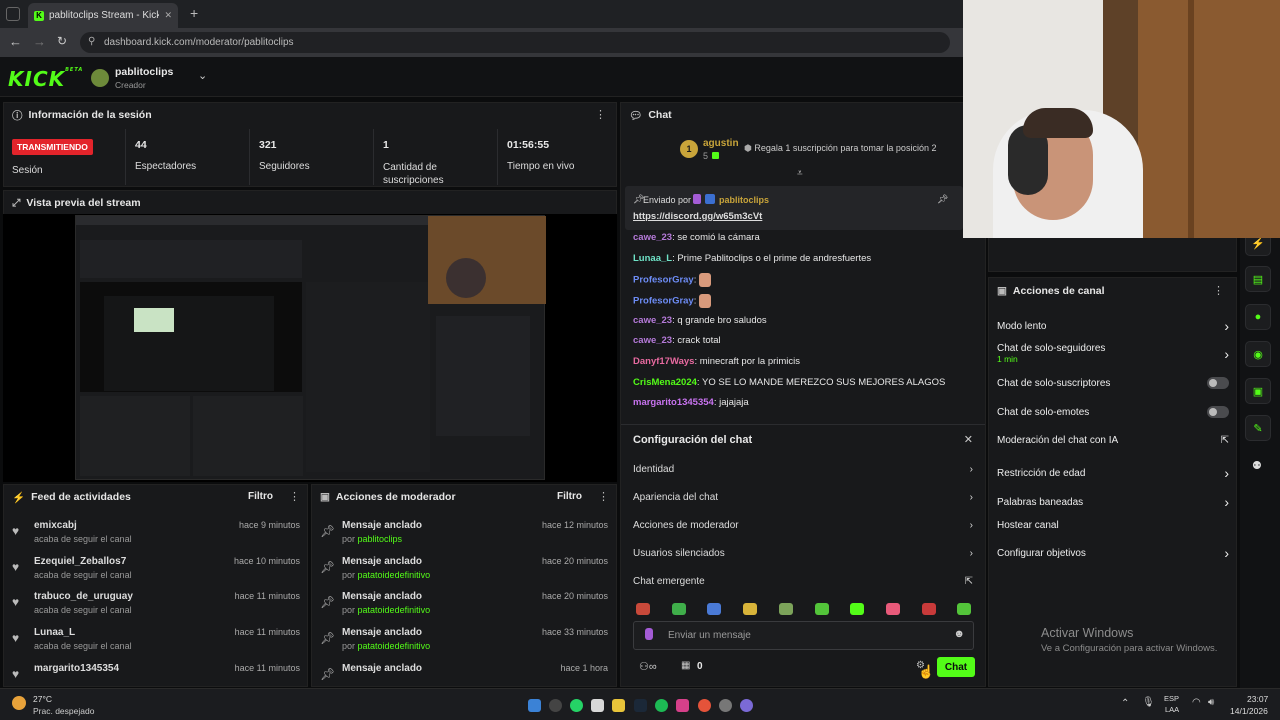  What do you see at coordinates (803, 635) in the screenshot?
I see `chat-input: Enviar un mensaje ☻` at bounding box center [803, 635].